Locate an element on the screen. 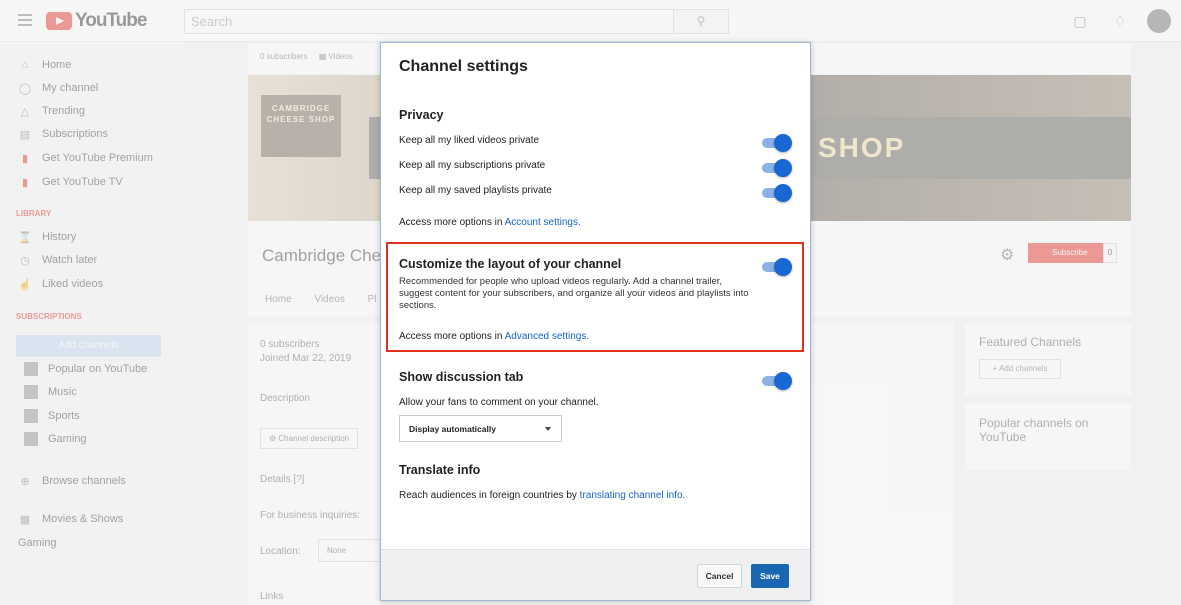 This screenshot has width=1181, height=605. about-subscribers: 0 subscribers is located at coordinates (290, 344).